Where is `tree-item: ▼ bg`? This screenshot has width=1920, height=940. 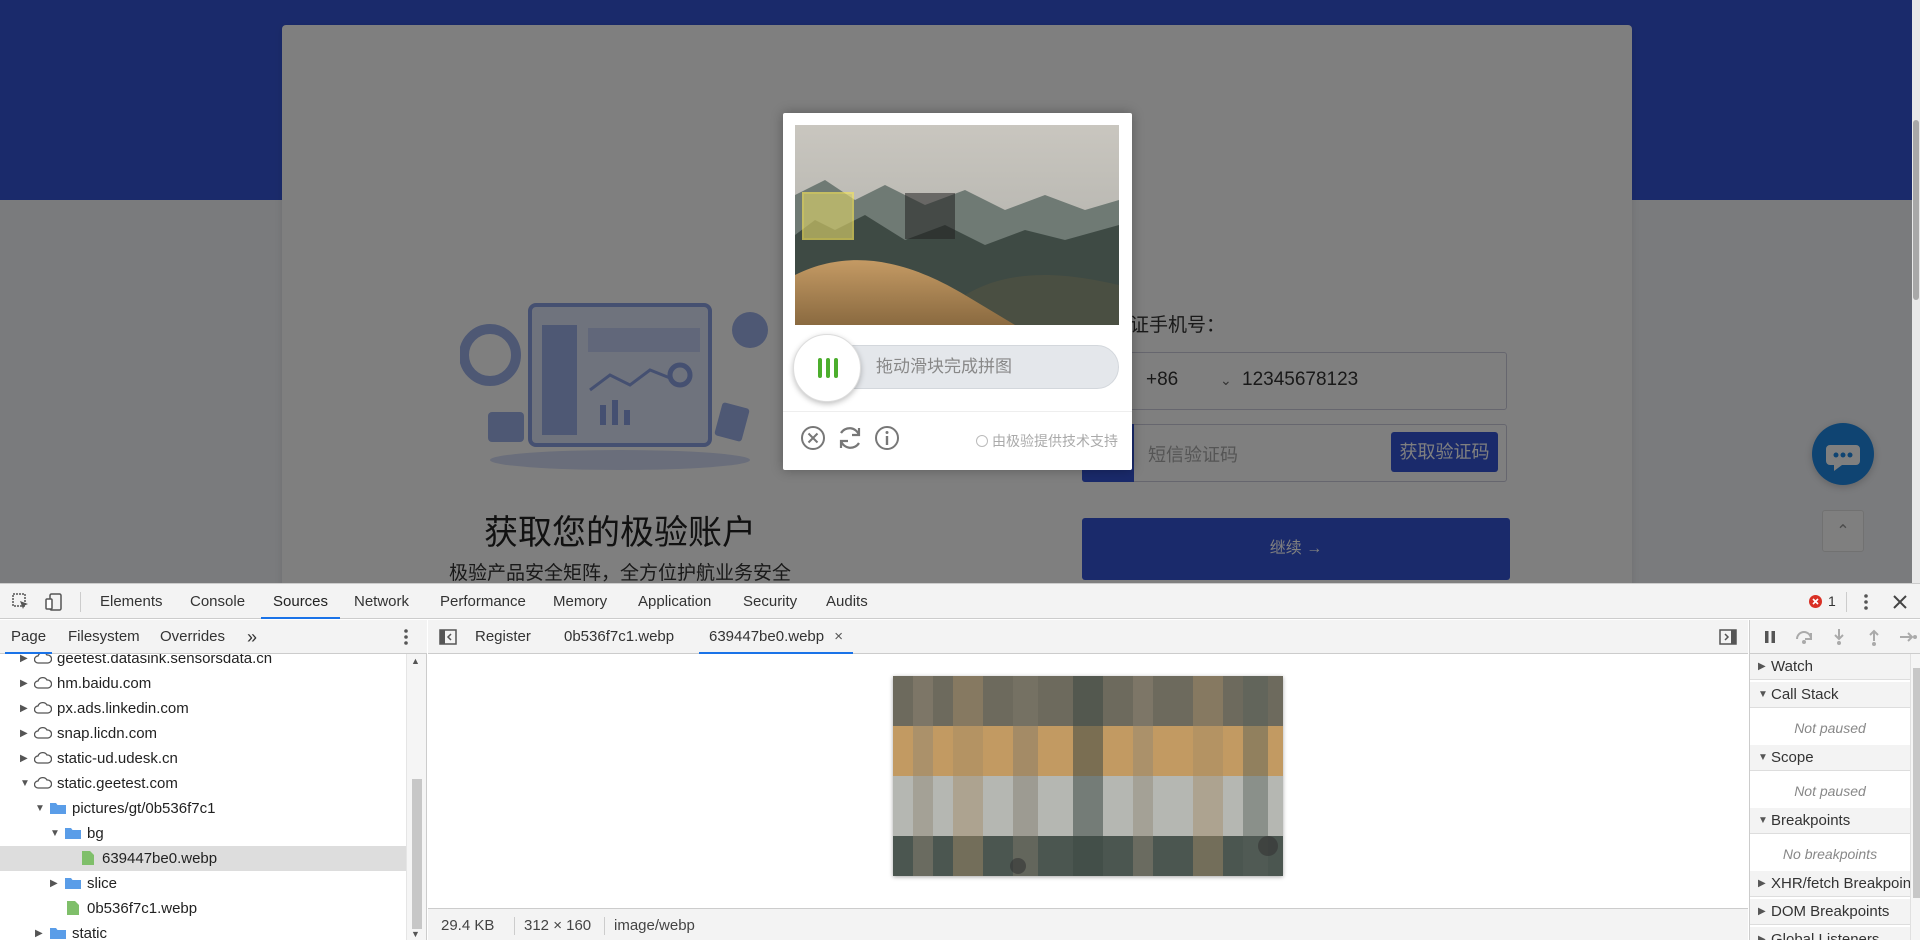 tree-item: ▼ bg is located at coordinates (203, 833).